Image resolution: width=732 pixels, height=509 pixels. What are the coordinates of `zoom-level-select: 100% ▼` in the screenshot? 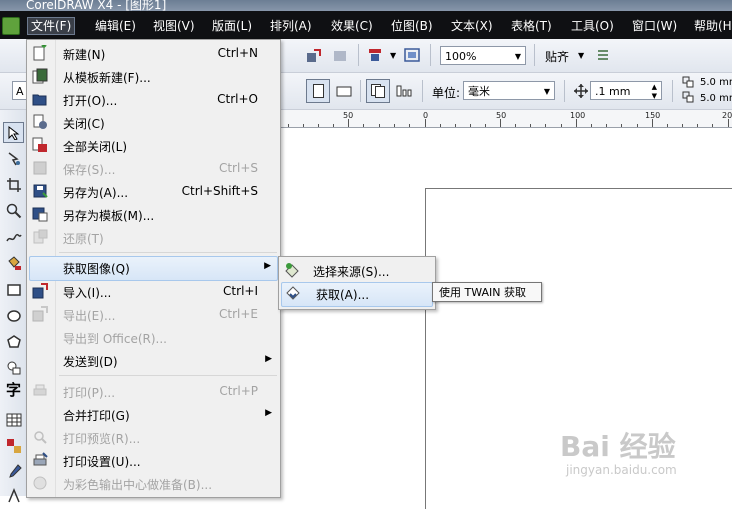 It's located at (483, 55).